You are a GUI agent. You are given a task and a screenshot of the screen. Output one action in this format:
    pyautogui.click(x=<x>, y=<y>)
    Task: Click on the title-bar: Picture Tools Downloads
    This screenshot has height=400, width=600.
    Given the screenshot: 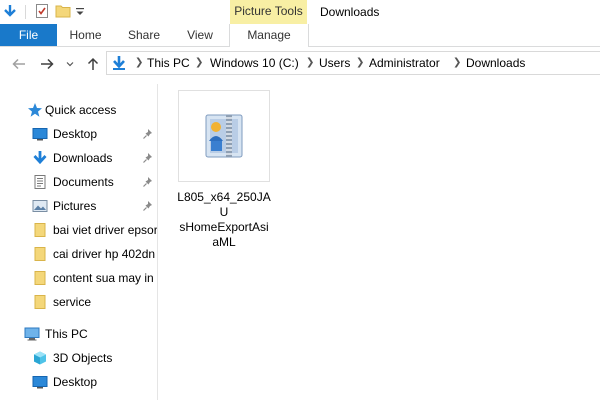 What is the action you would take?
    pyautogui.click(x=300, y=12)
    